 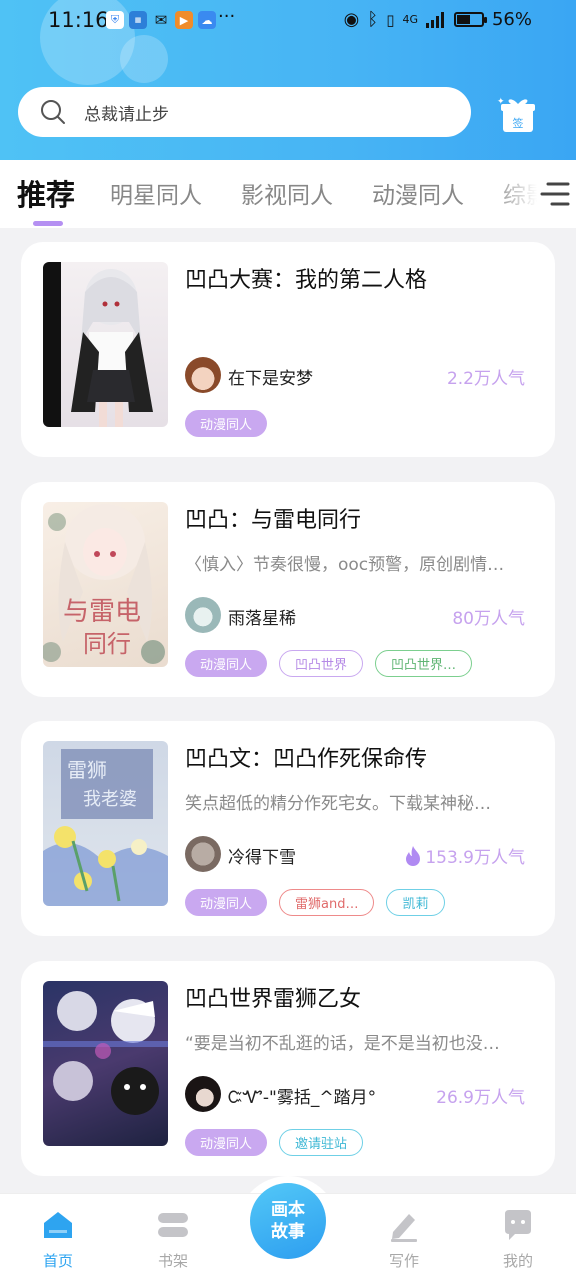 I want to click on tag-list: 动漫同人 雷狮and… 凯莉, so click(x=315, y=902).